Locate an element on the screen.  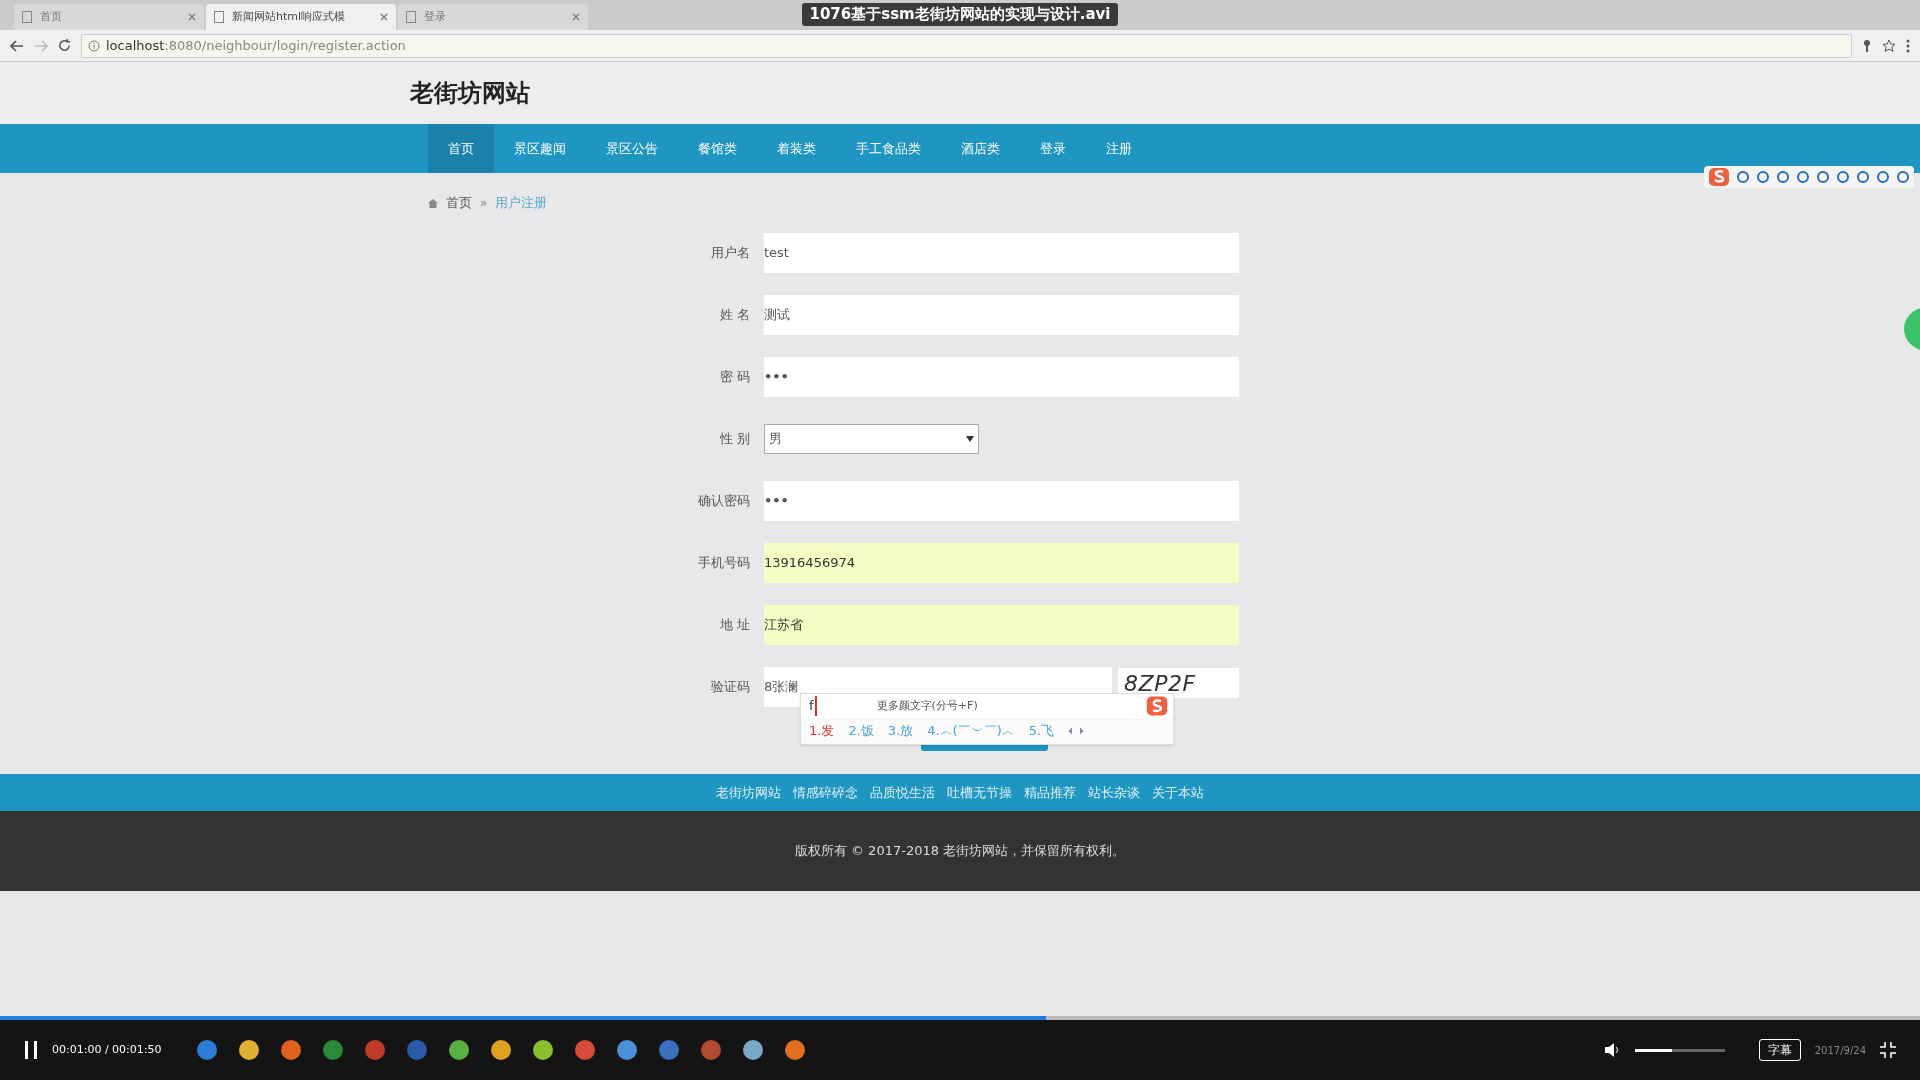
footer-link: 关于本站 is located at coordinates (1178, 792).